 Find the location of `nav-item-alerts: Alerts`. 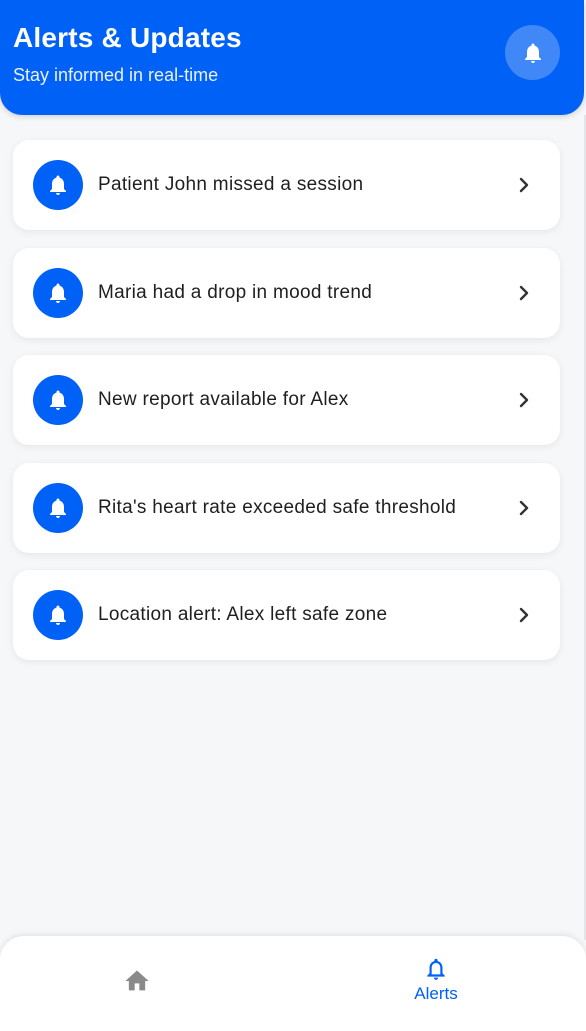

nav-item-alerts: Alerts is located at coordinates (436, 986).